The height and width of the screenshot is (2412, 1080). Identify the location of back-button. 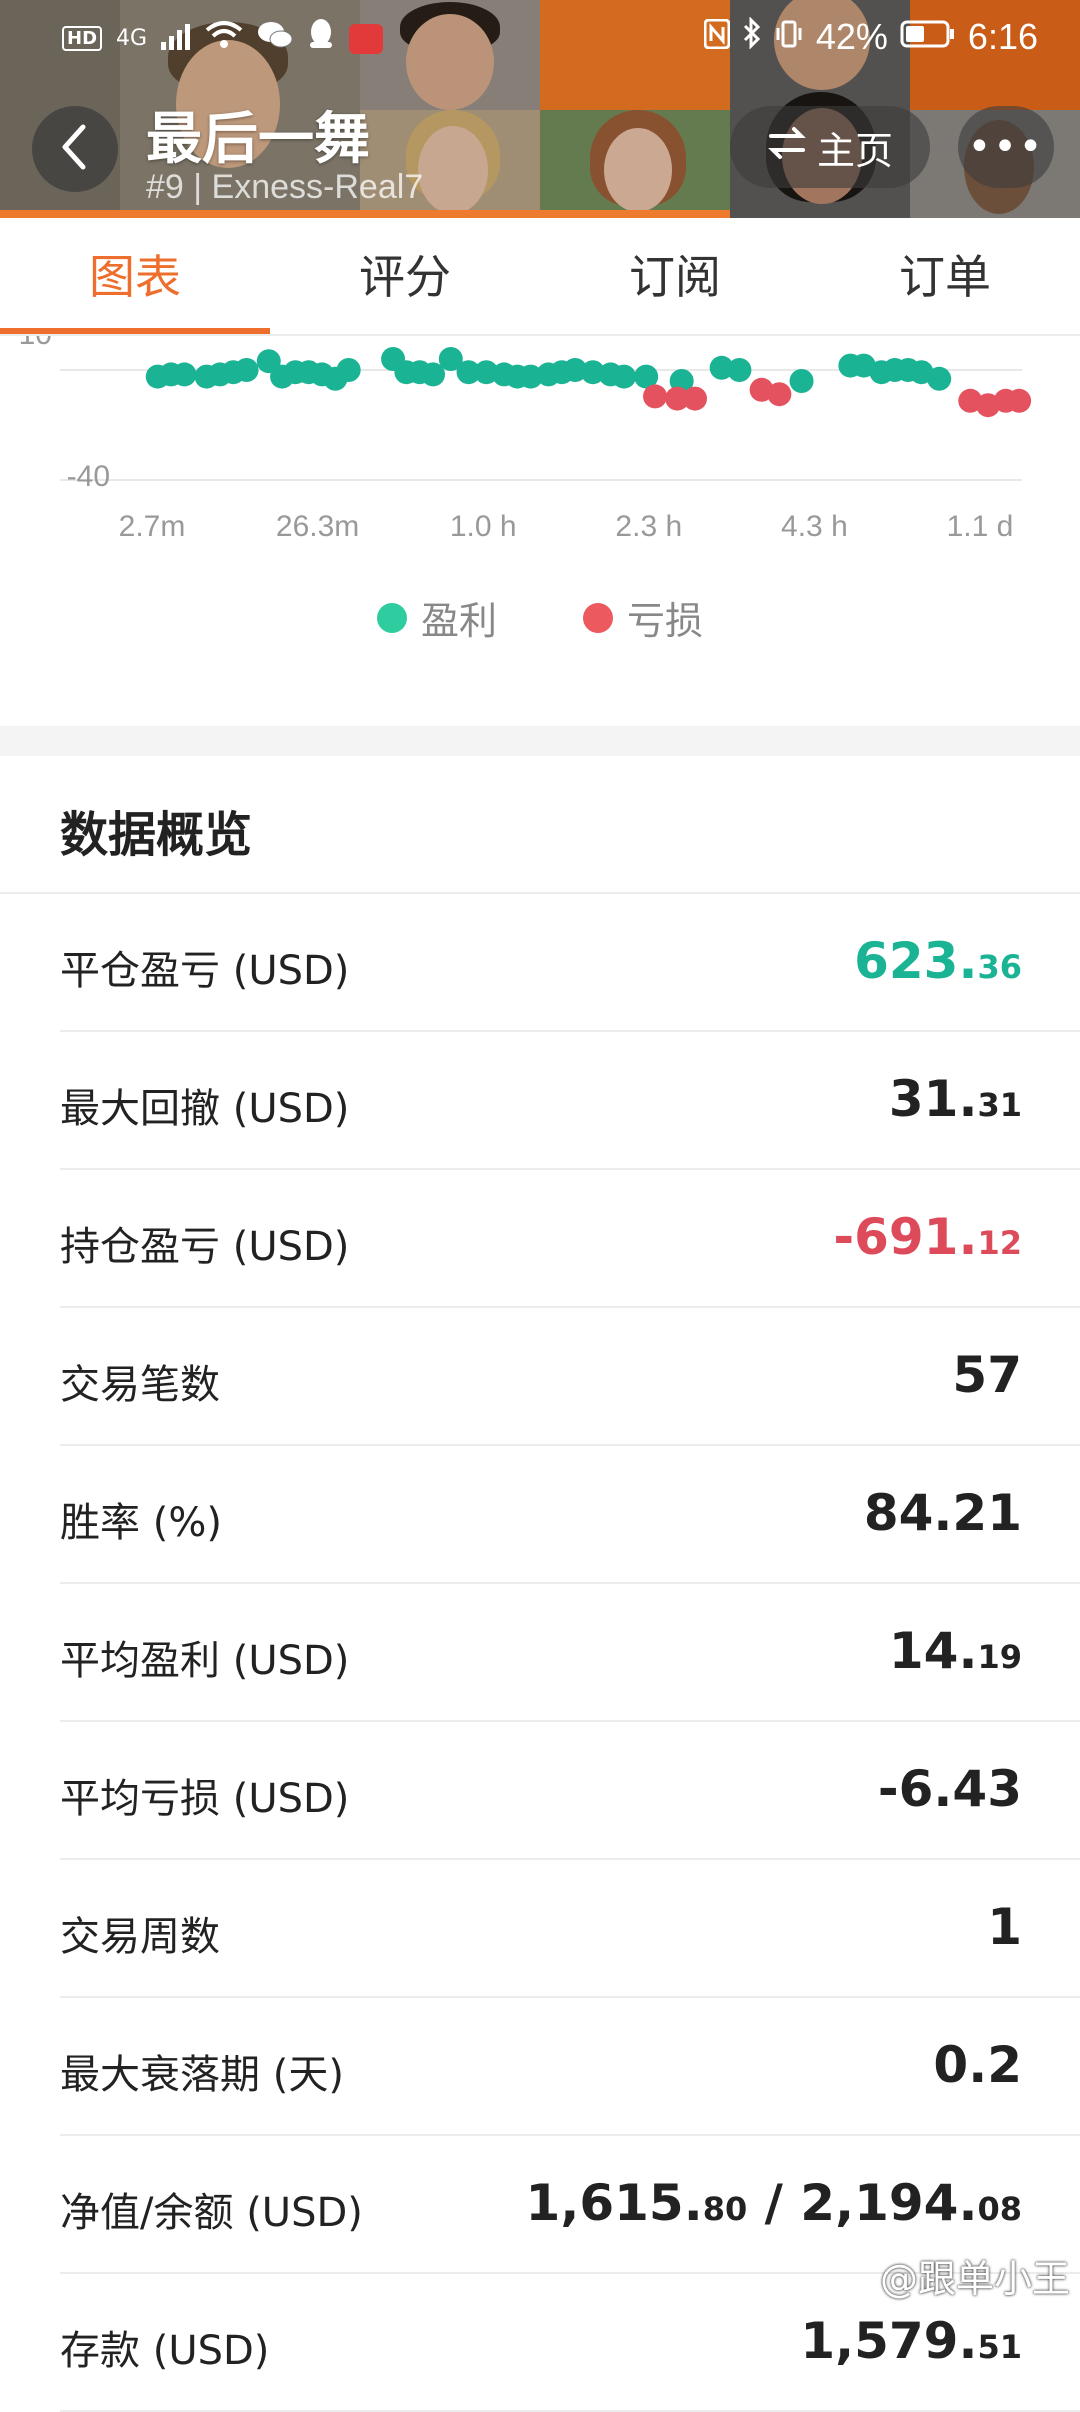
(75, 149).